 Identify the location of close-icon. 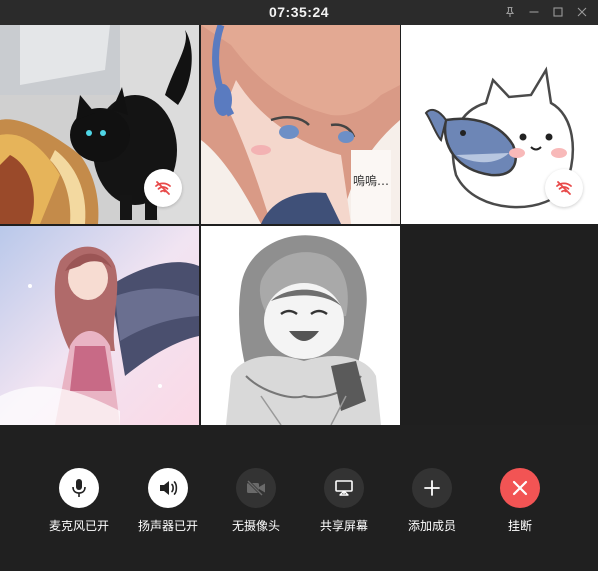
(582, 12).